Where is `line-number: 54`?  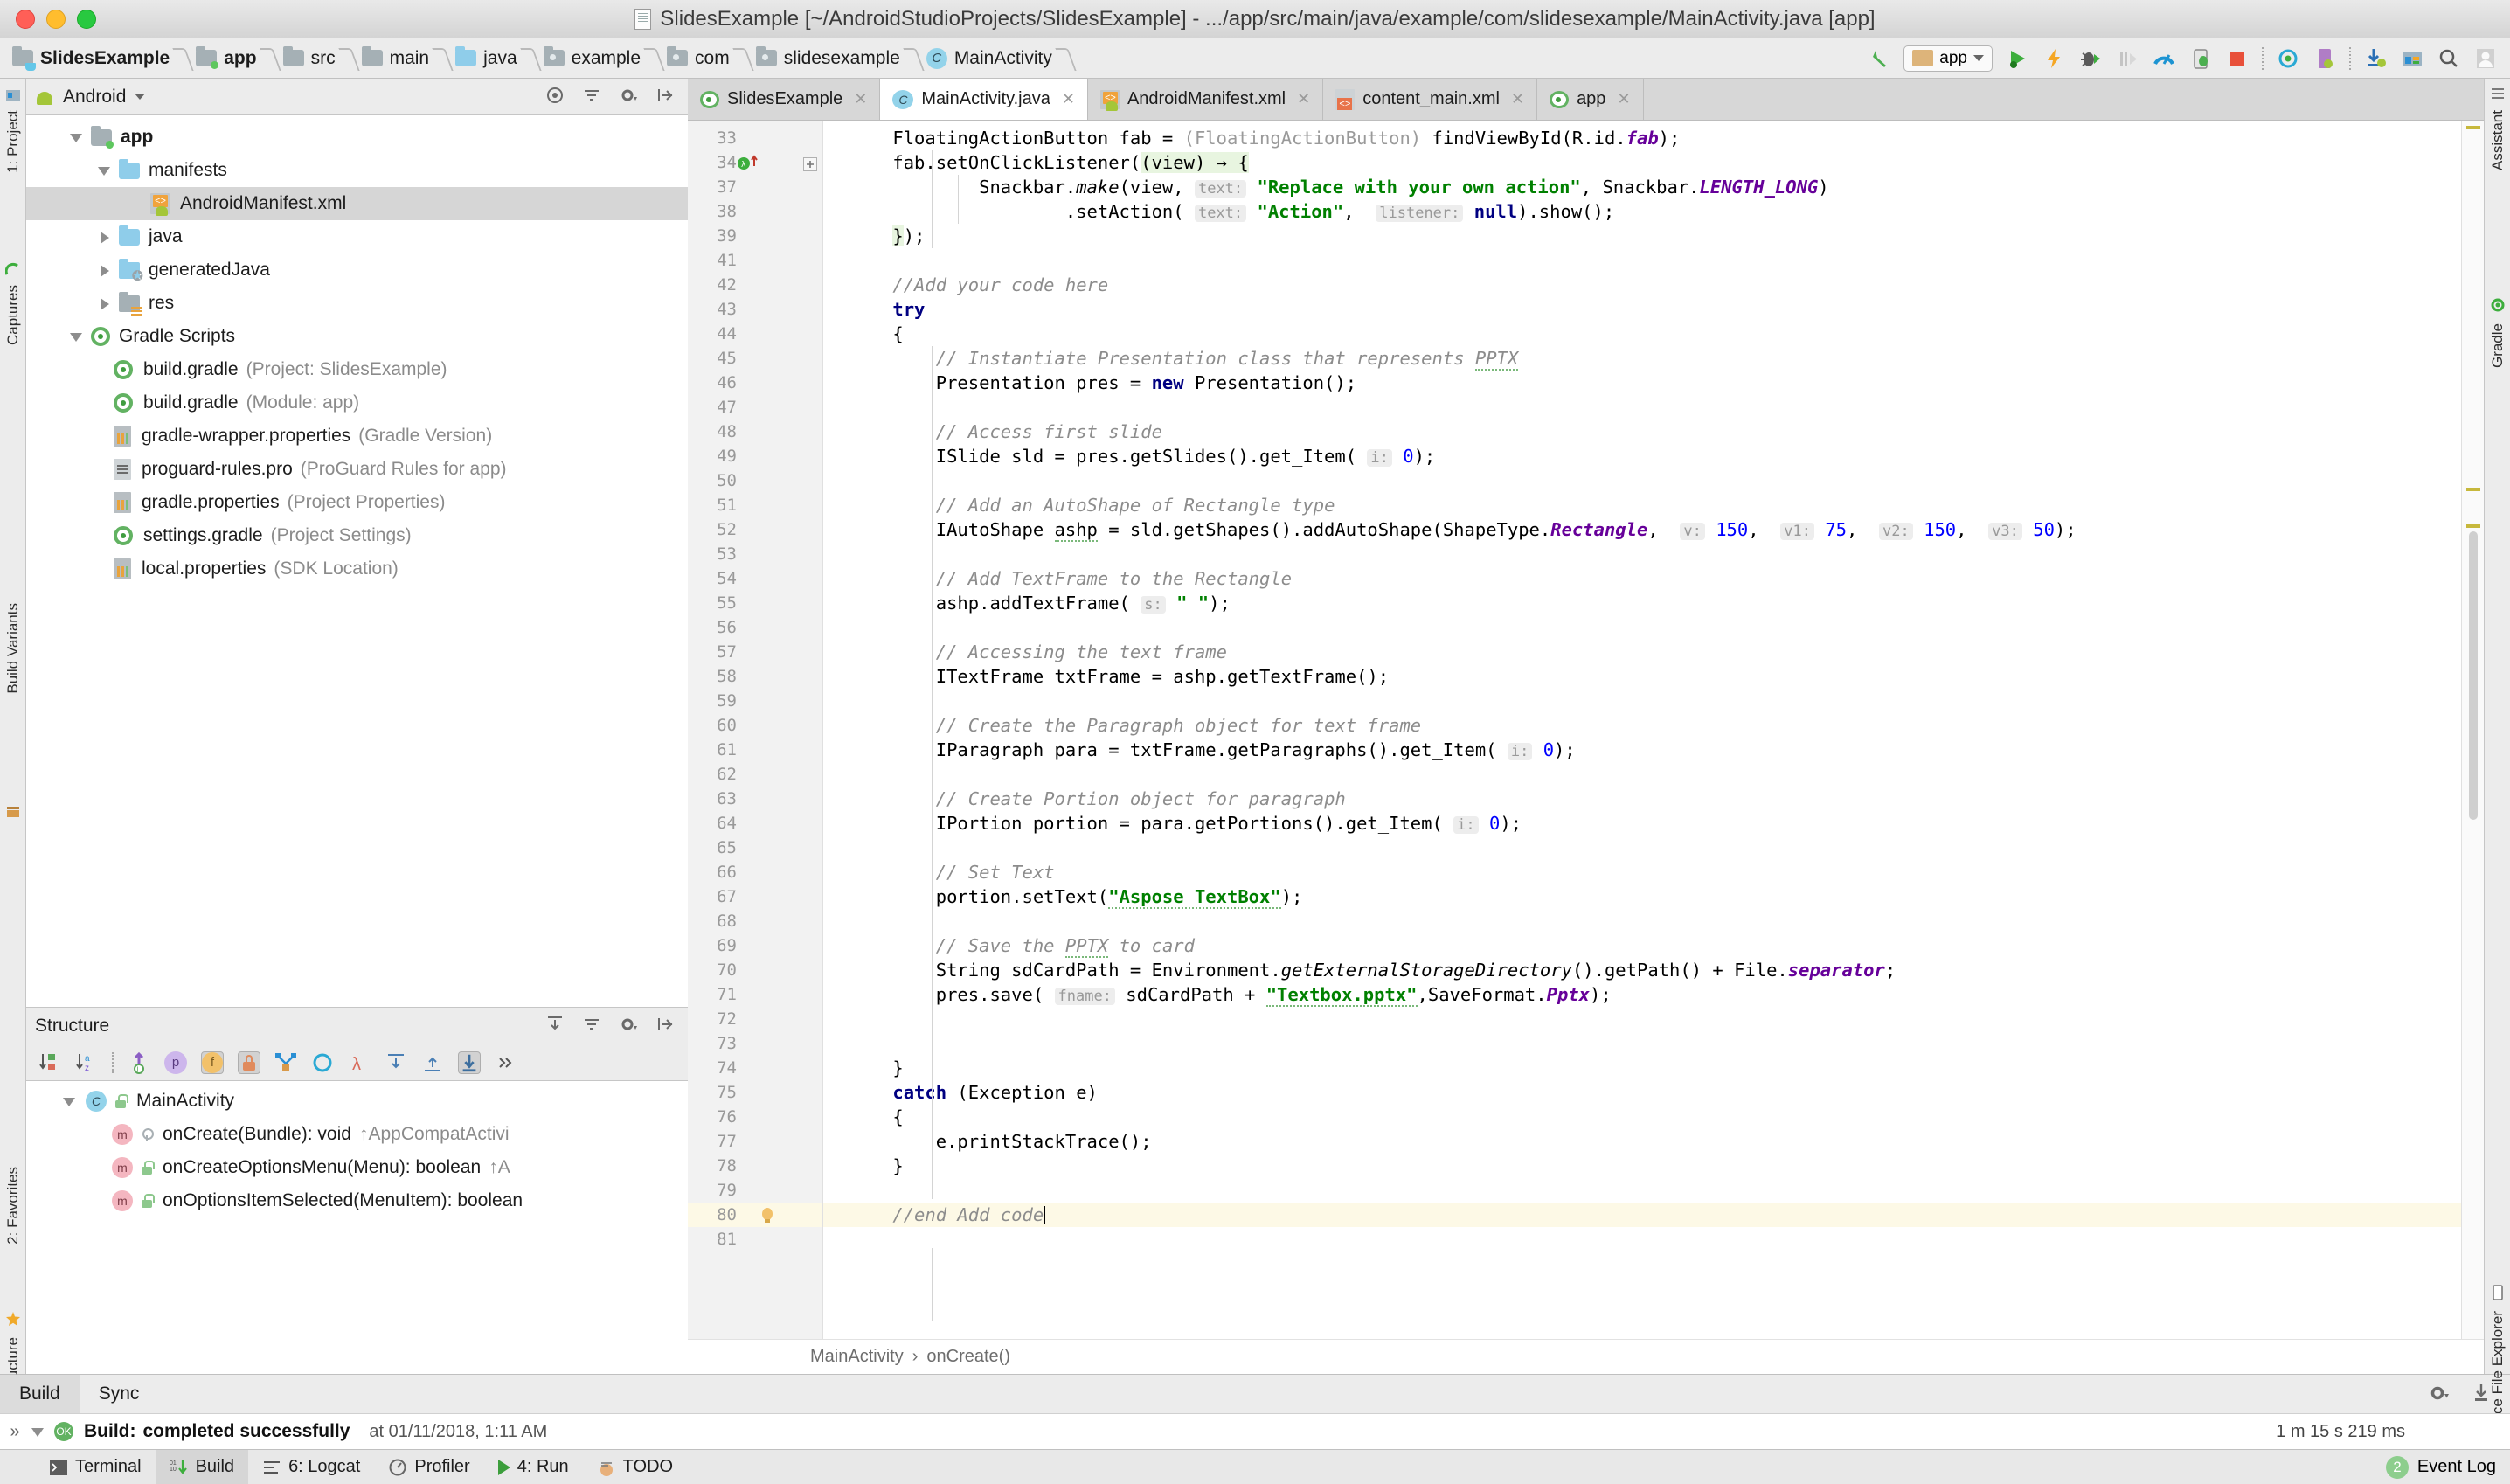
line-number: 54 is located at coordinates (755, 578).